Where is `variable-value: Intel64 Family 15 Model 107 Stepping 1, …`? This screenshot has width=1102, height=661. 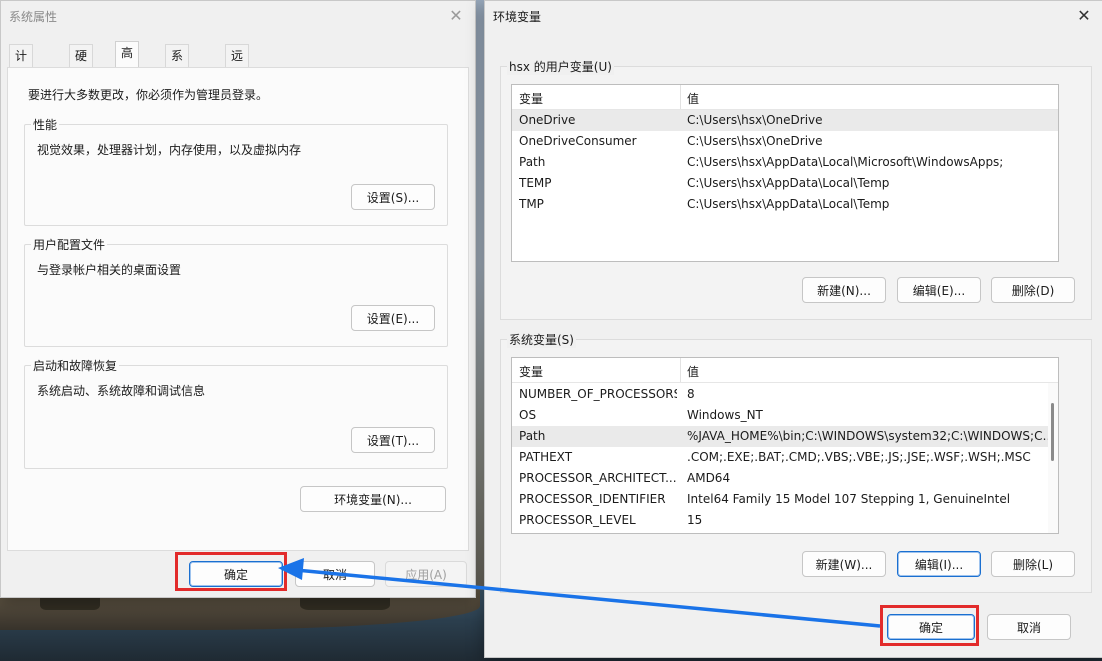
variable-value: Intel64 Family 15 Model 107 Stepping 1, … is located at coordinates (849, 499).